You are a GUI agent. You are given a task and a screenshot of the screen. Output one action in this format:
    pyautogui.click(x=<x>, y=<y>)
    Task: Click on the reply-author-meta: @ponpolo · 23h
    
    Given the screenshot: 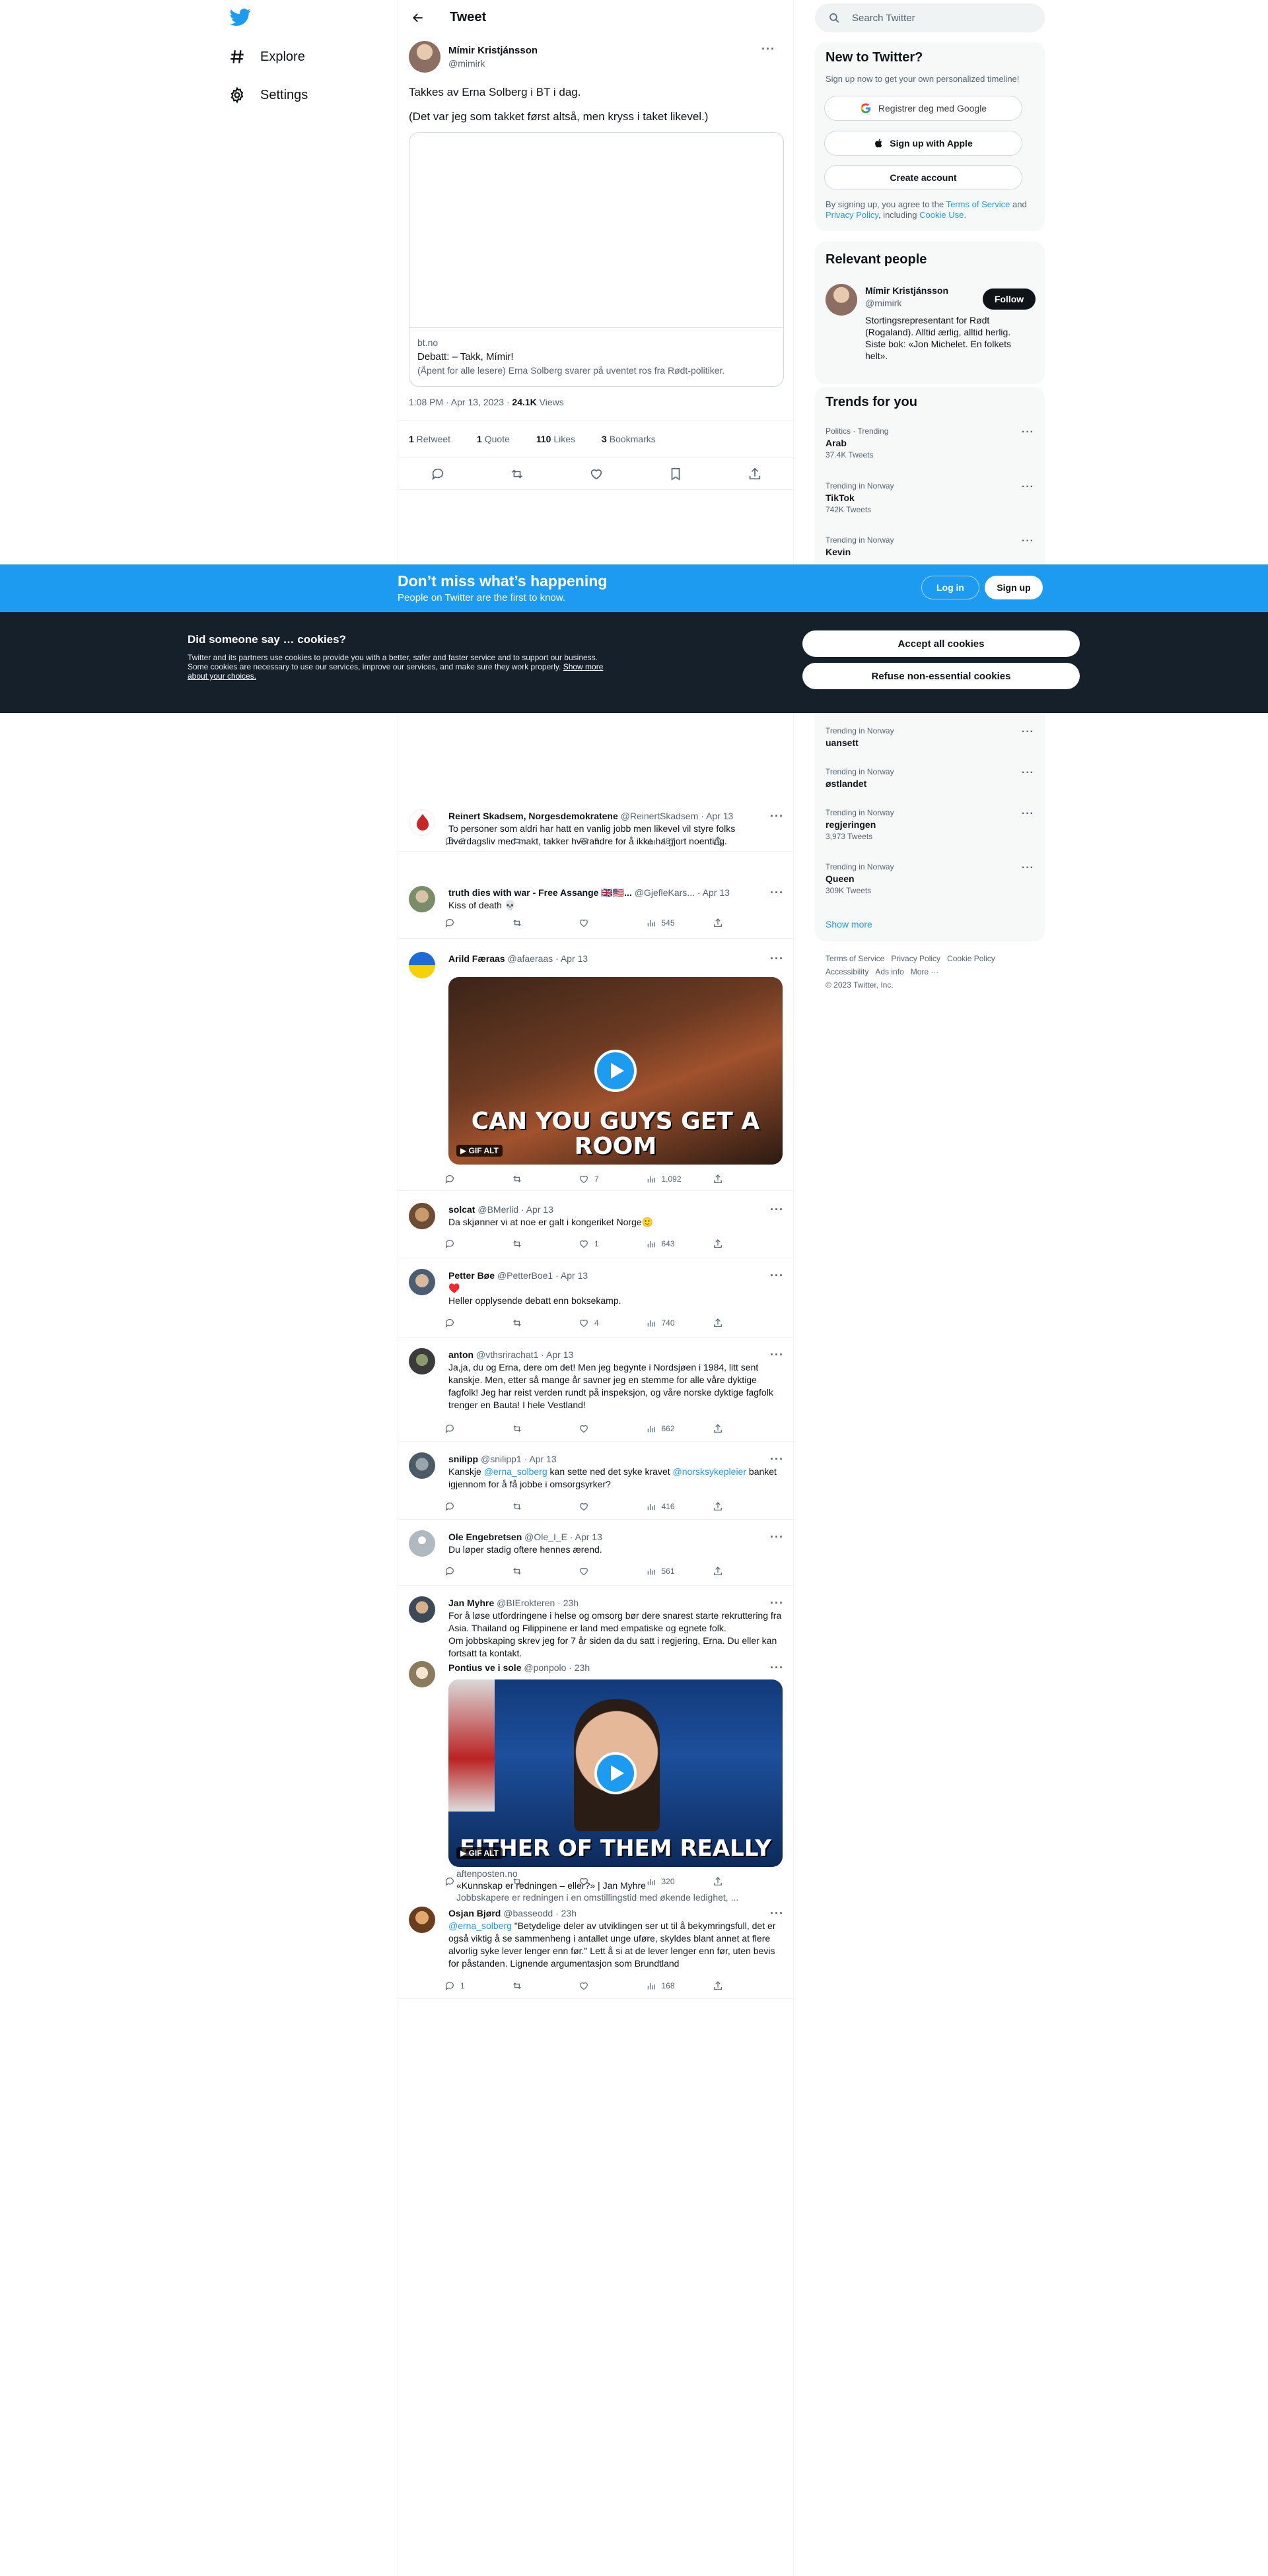 What is the action you would take?
    pyautogui.click(x=555, y=1667)
    